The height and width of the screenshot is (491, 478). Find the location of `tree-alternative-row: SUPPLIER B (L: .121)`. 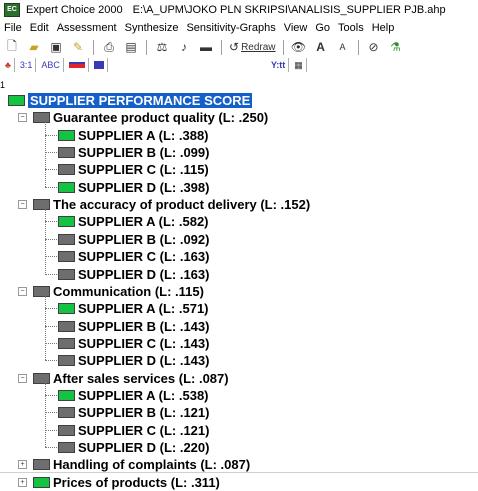

tree-alternative-row: SUPPLIER B (L: .121) is located at coordinates (133, 412).